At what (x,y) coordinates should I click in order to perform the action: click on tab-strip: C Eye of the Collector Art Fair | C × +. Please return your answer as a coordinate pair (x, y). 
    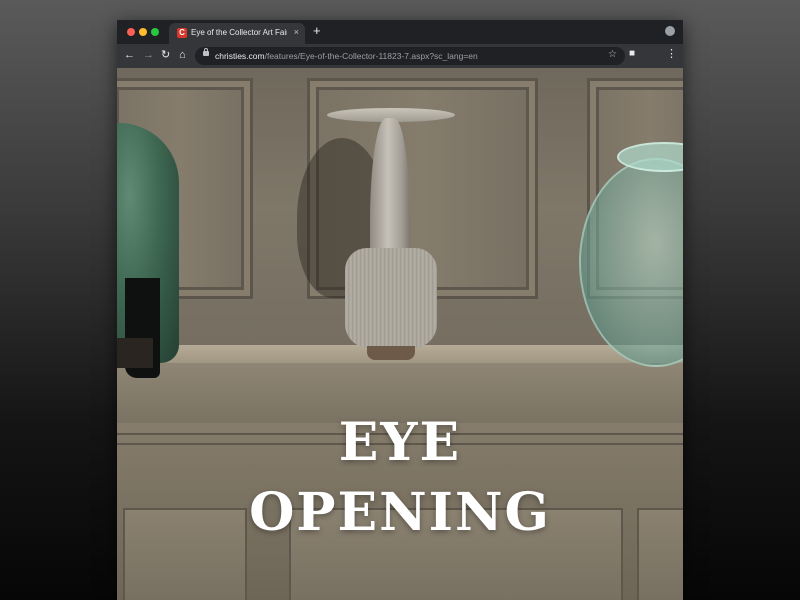
    Looking at the image, I should click on (400, 32).